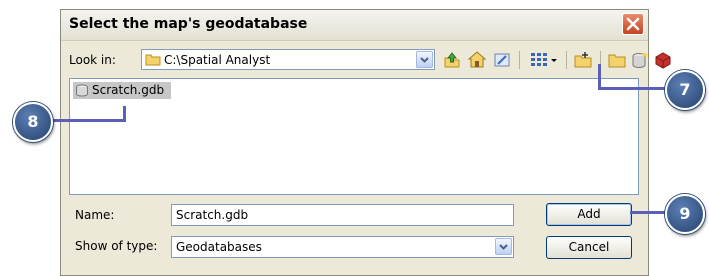 This screenshot has height=276, width=709. Describe the element at coordinates (128, 90) in the screenshot. I see `file-name: Scratch.gdb` at that location.